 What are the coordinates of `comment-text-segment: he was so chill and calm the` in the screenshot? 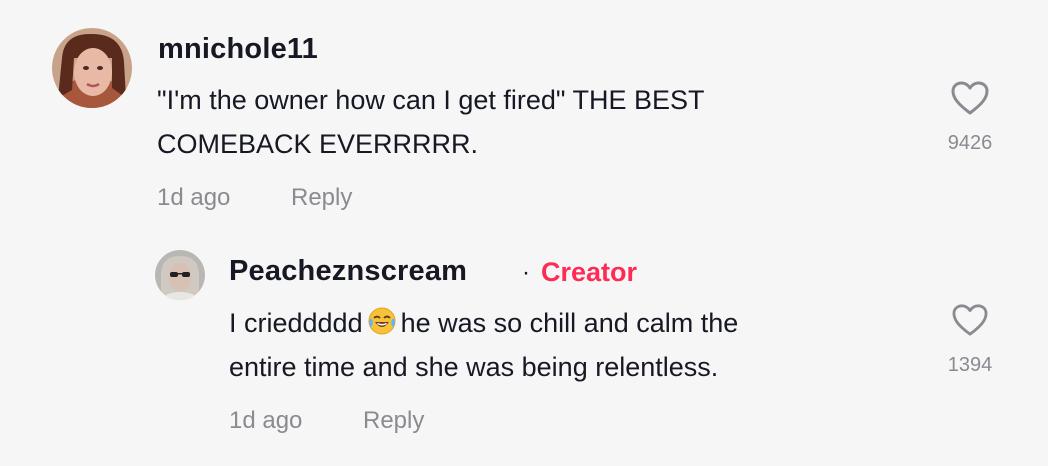 It's located at (569, 323).